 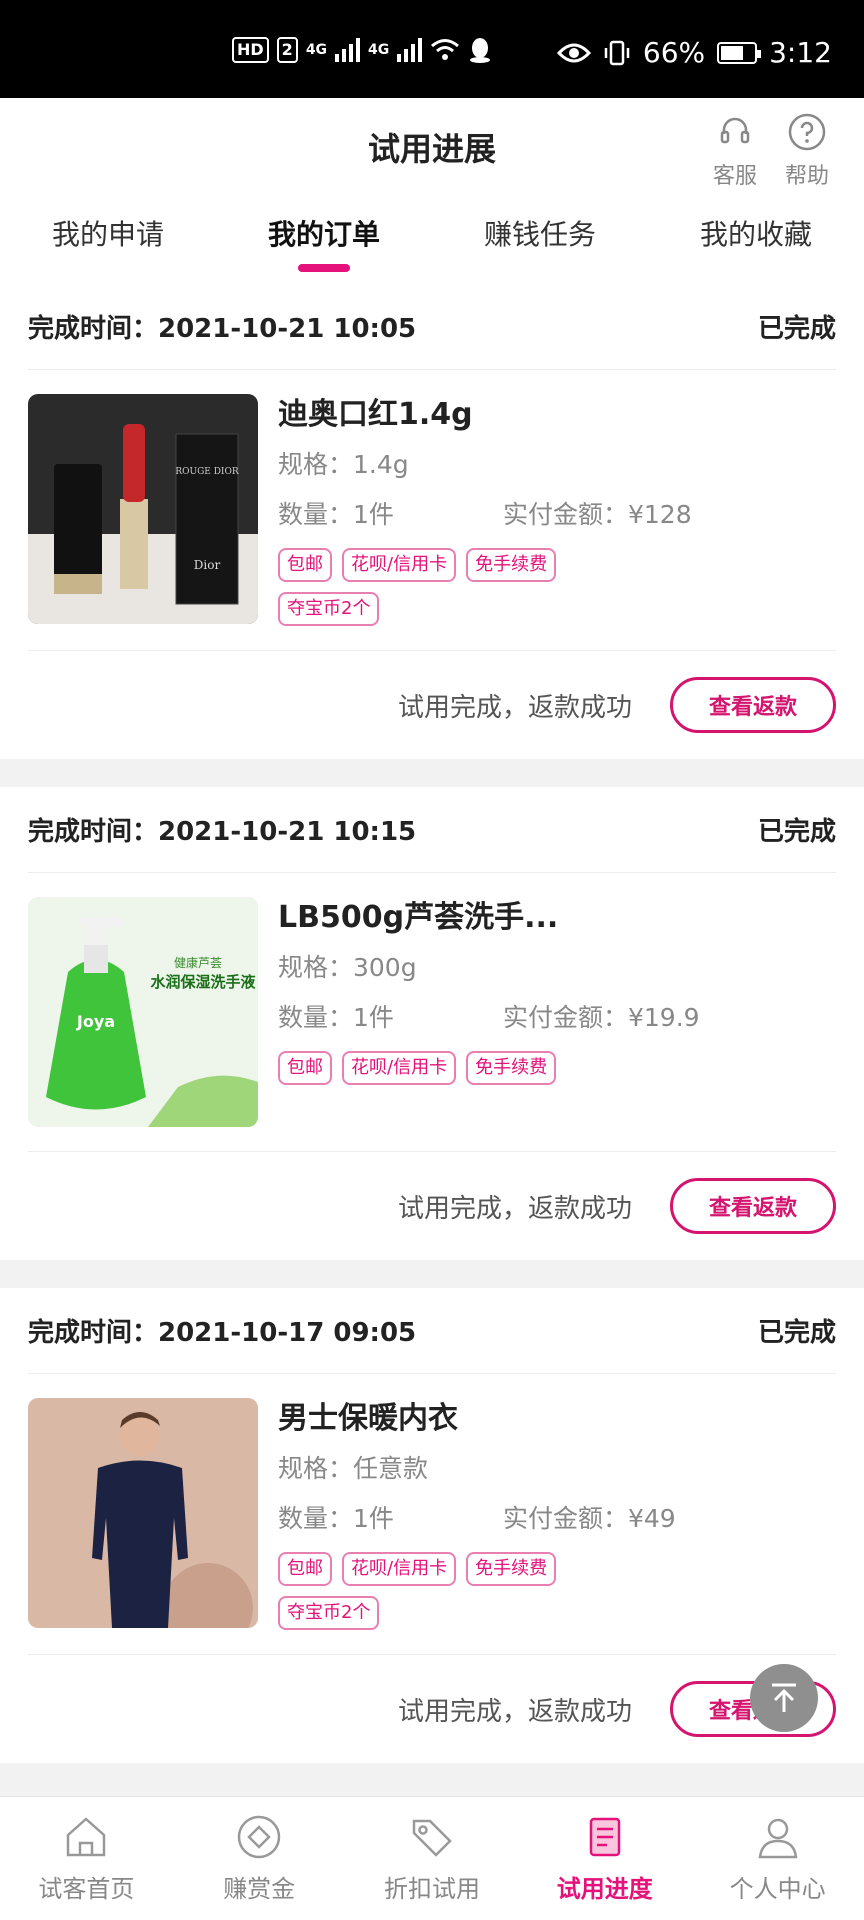 I want to click on help-button: 帮助, so click(x=807, y=151).